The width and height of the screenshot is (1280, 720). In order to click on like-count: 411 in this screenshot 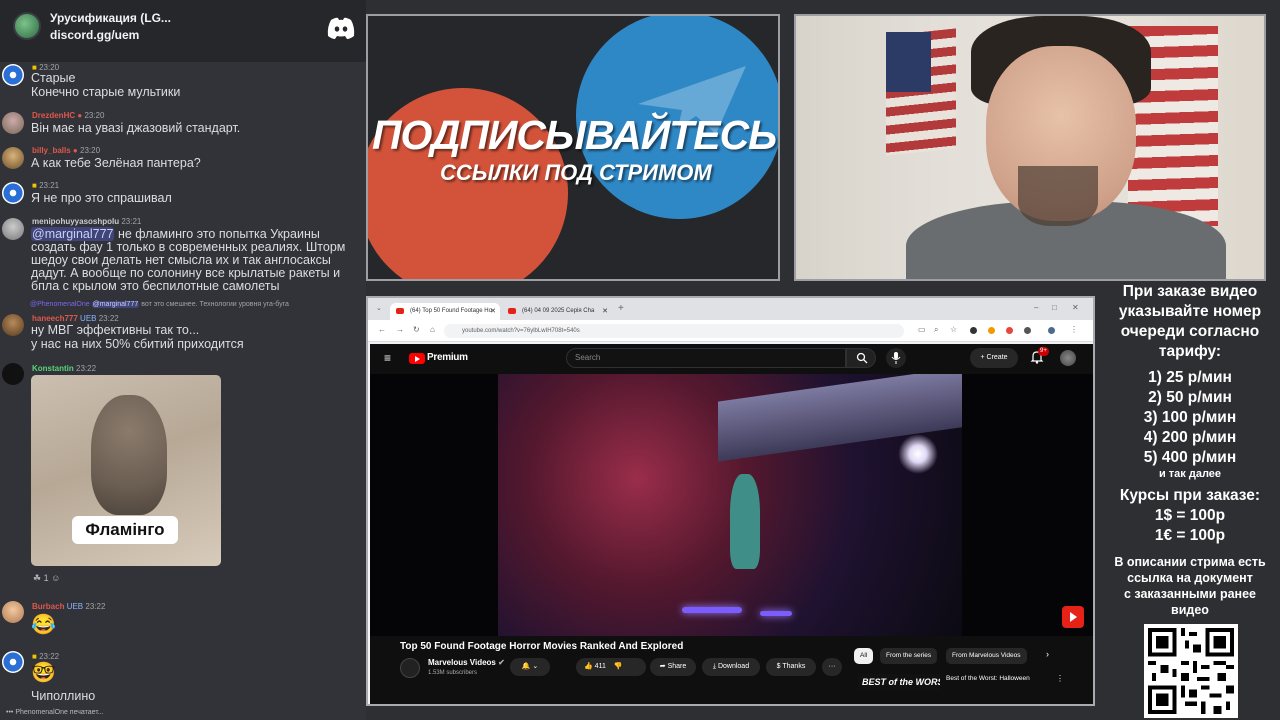, I will do `click(600, 666)`.